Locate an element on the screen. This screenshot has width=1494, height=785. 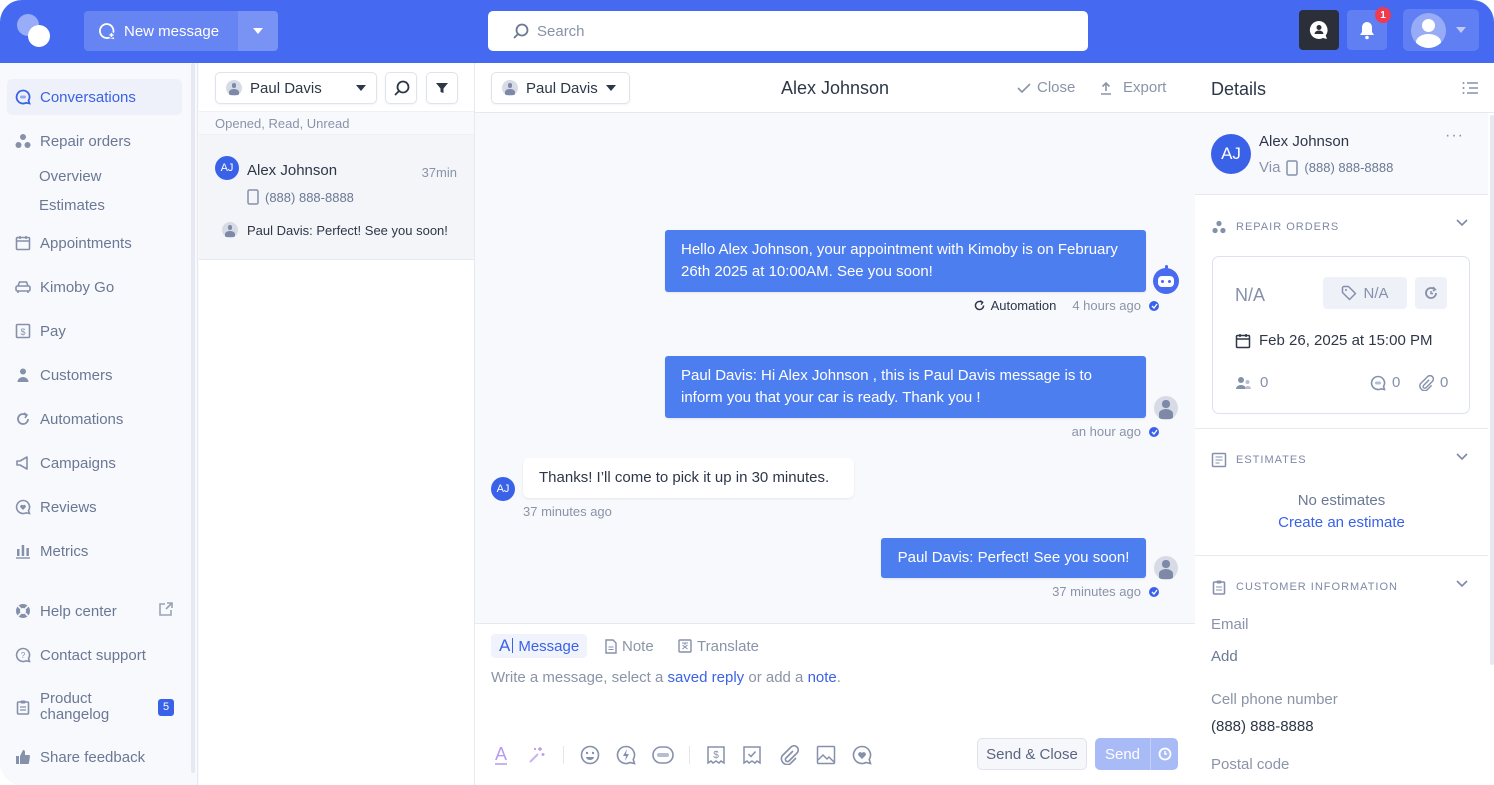
review-request-button is located at coordinates (862, 755).